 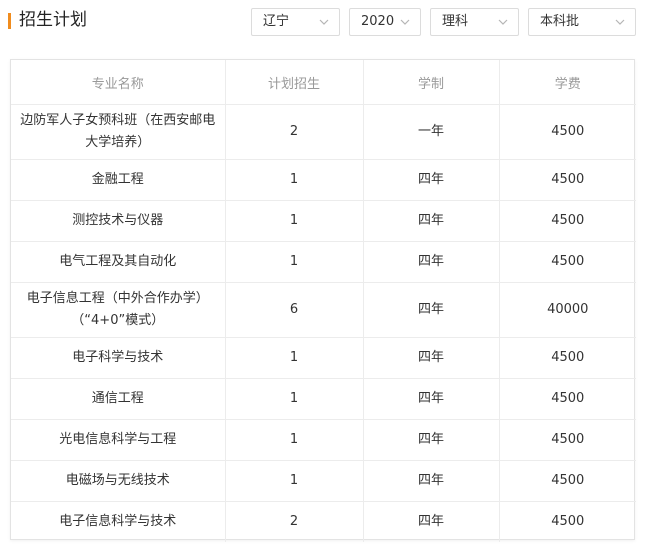 What do you see at coordinates (474, 22) in the screenshot?
I see `subject-select: 理科` at bounding box center [474, 22].